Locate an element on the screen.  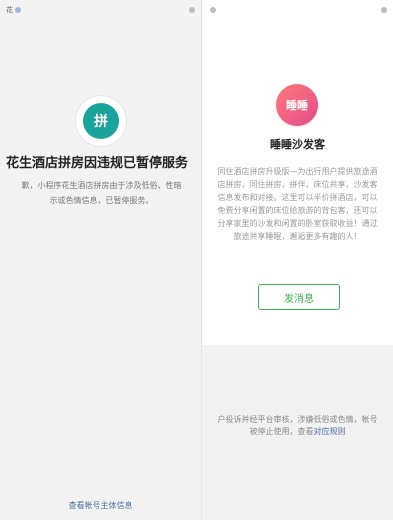
violation-notice: 户投诉并经平台审核，涉嫌低俗或色情，帐号 被停止使用，查看对应规则 is located at coordinates (297, 426).